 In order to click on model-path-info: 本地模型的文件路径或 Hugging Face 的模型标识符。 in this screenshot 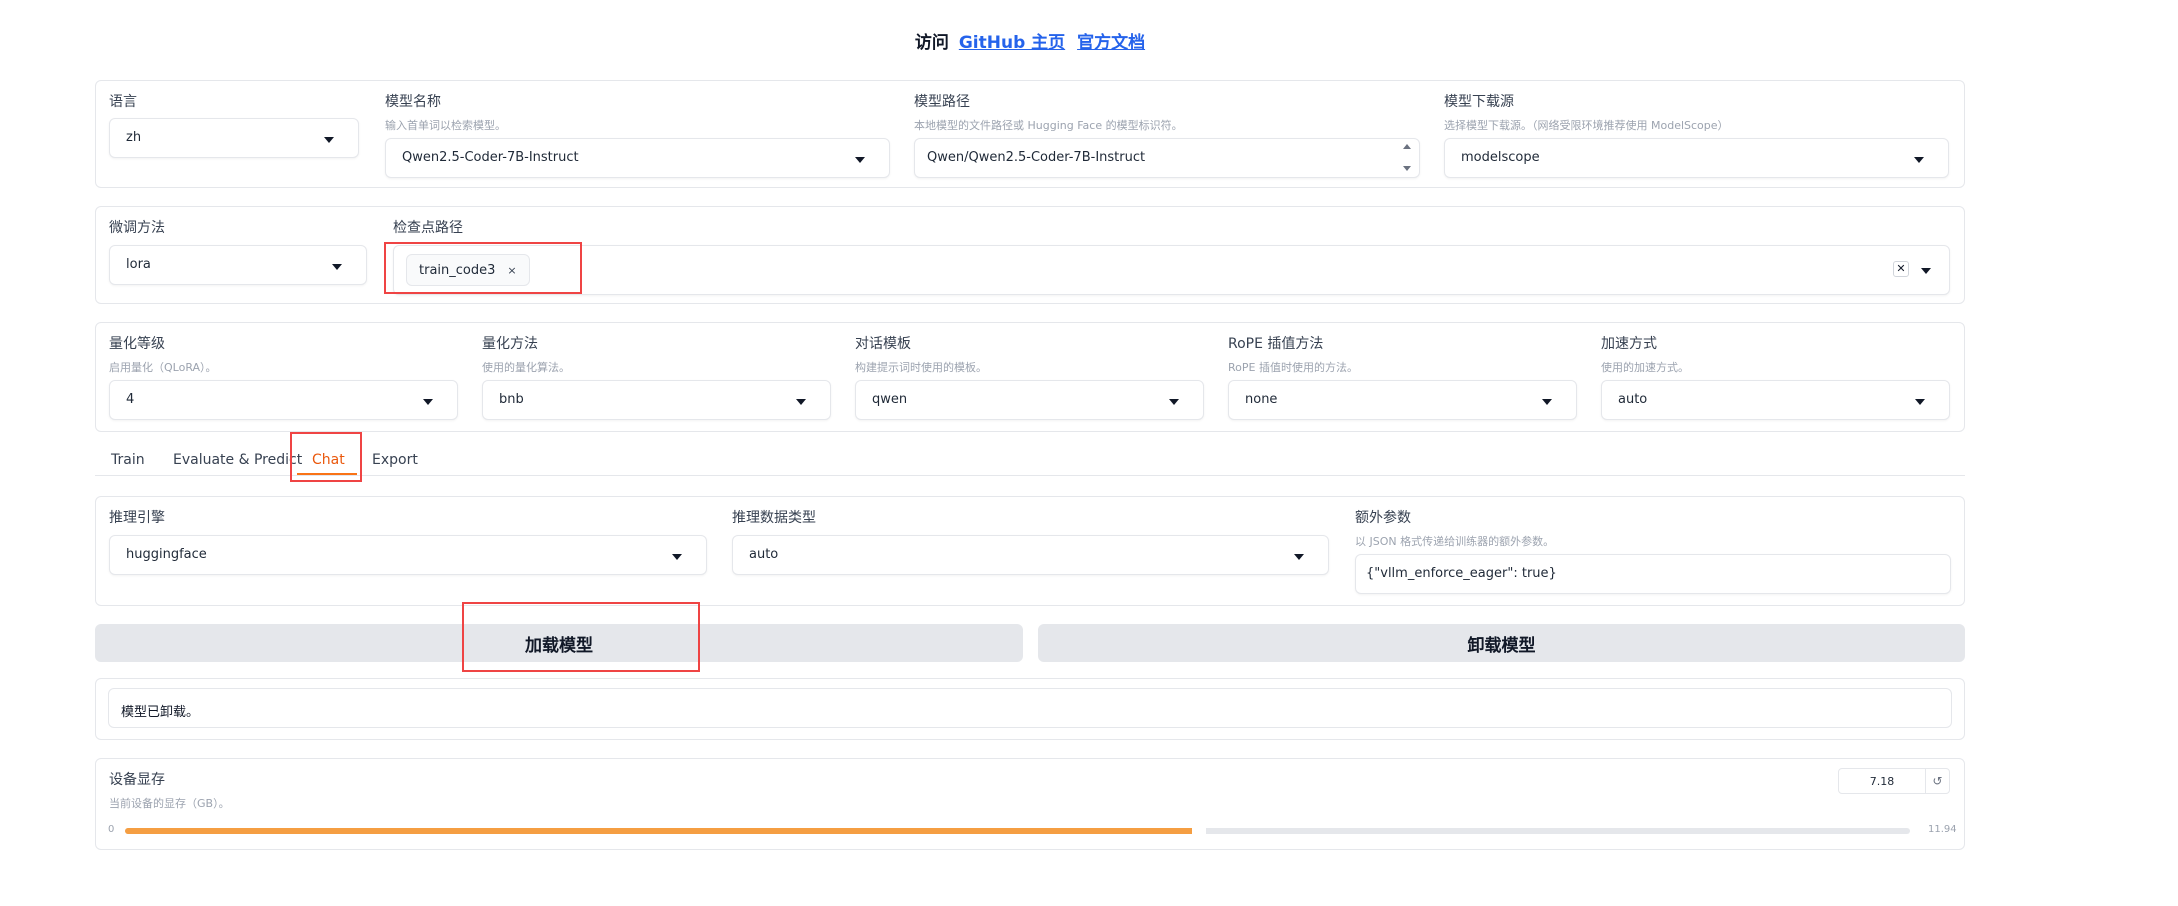, I will do `click(1048, 125)`.